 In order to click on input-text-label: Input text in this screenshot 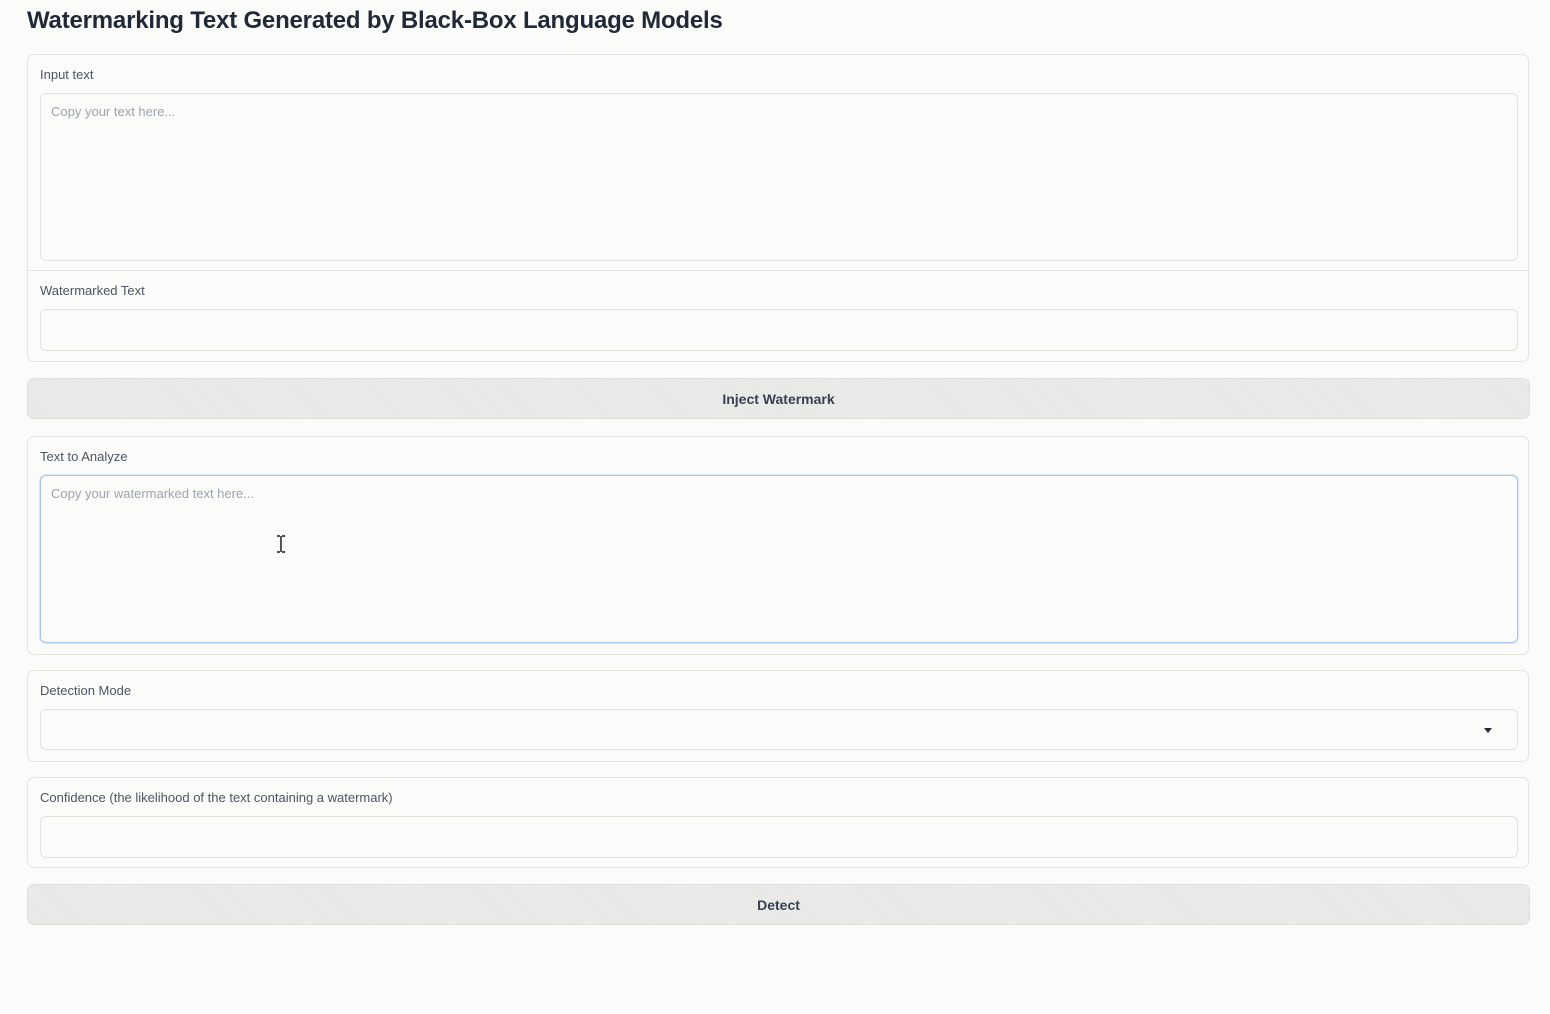, I will do `click(67, 74)`.